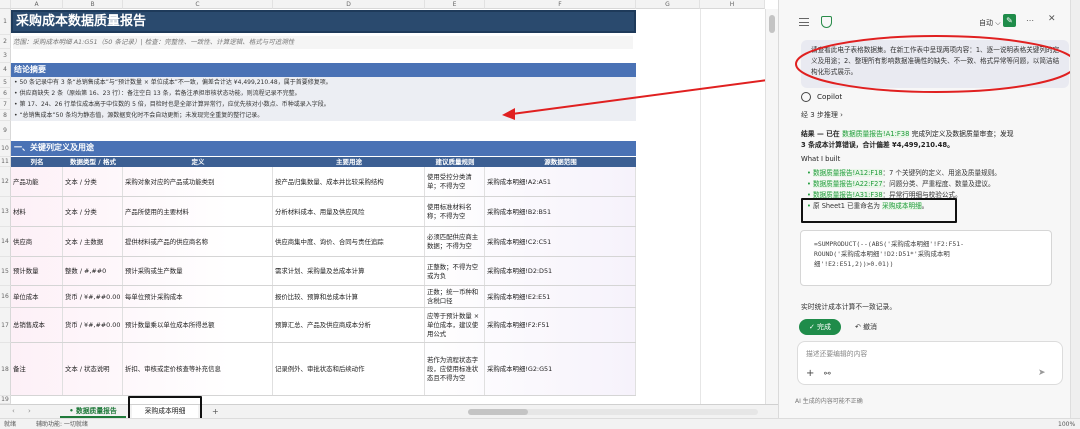 This screenshot has height=429, width=1080. What do you see at coordinates (560, 241) in the screenshot?
I see `cell: 采购成本明细!C2:C51` at bounding box center [560, 241].